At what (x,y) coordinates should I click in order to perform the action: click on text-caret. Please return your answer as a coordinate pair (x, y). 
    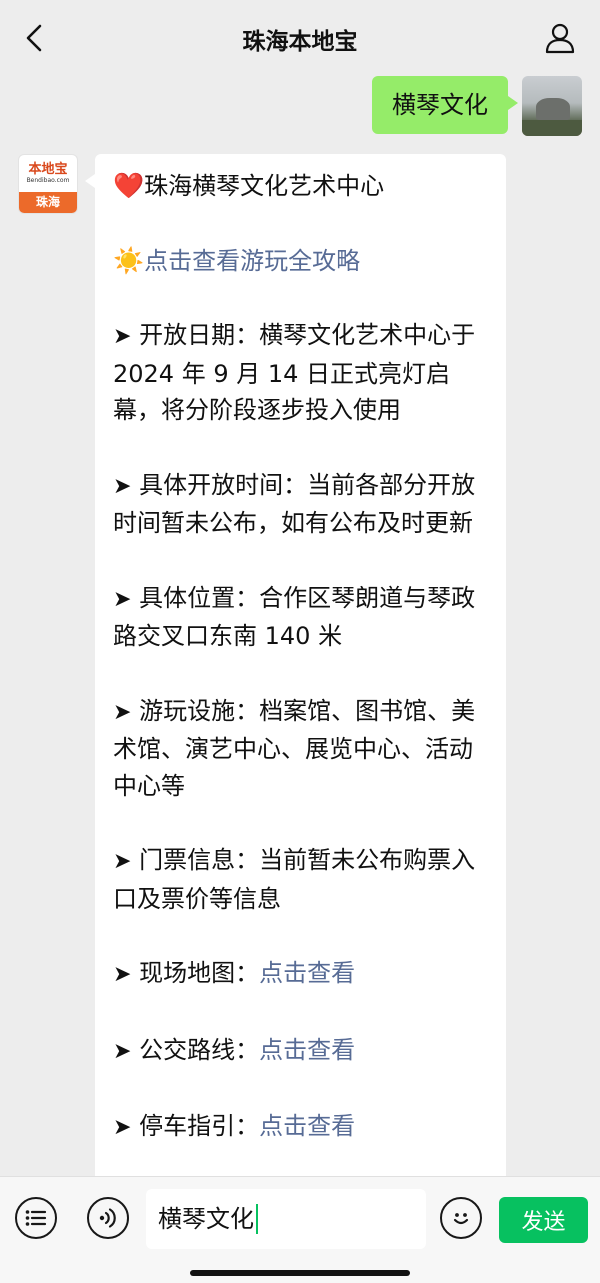
    Looking at the image, I should click on (257, 1219).